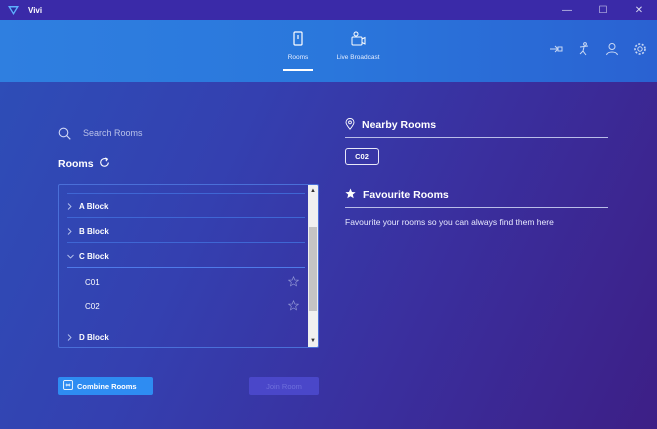  I want to click on combine-icon, so click(68, 386).